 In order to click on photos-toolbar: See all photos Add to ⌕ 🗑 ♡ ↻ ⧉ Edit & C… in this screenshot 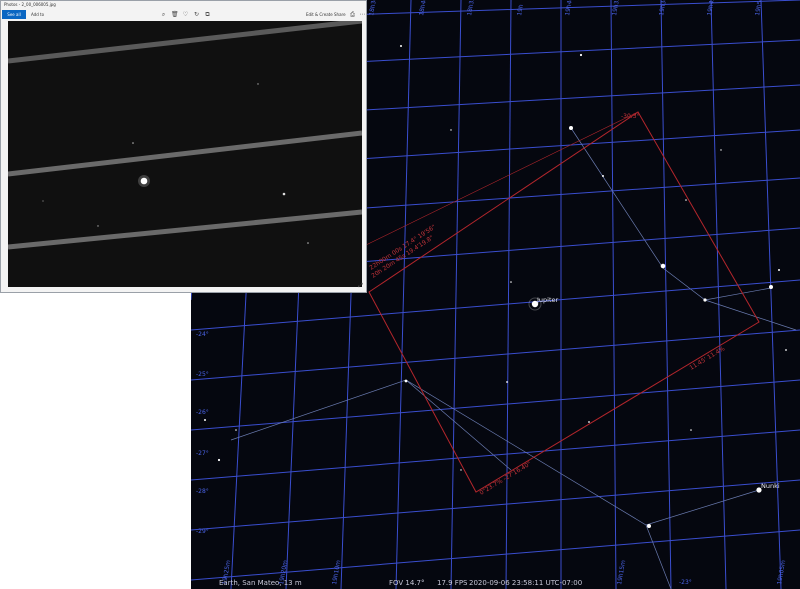, I will do `click(183, 17)`.